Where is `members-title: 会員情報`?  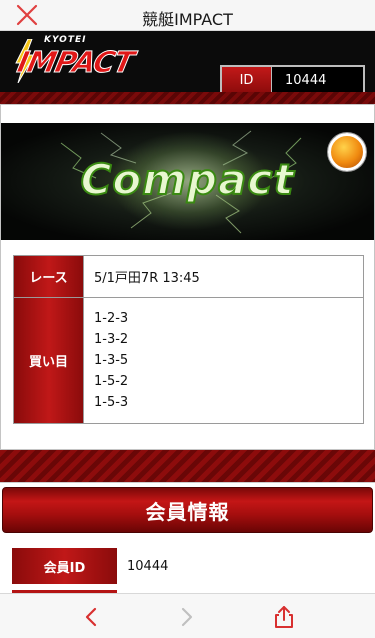
members-title: 会員情報 is located at coordinates (187, 510).